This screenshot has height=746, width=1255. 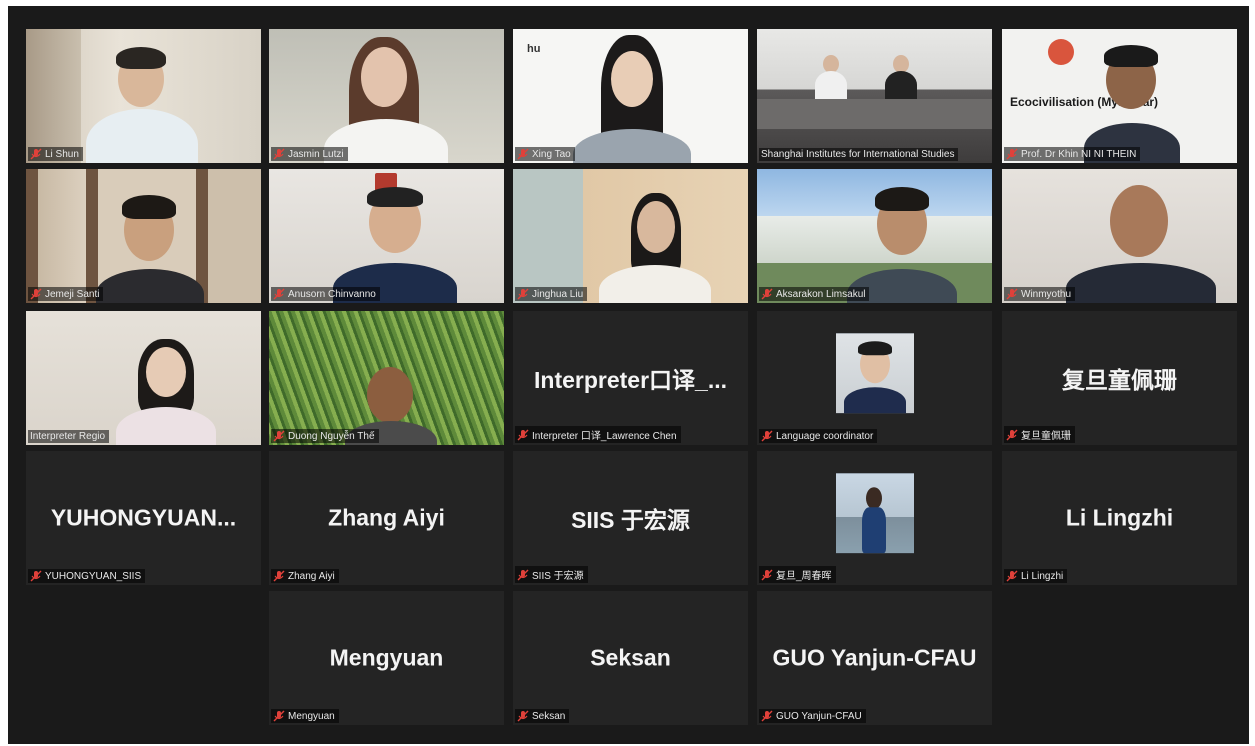 What do you see at coordinates (819, 716) in the screenshot?
I see `participant-name: GUO Yanjun-CFAU` at bounding box center [819, 716].